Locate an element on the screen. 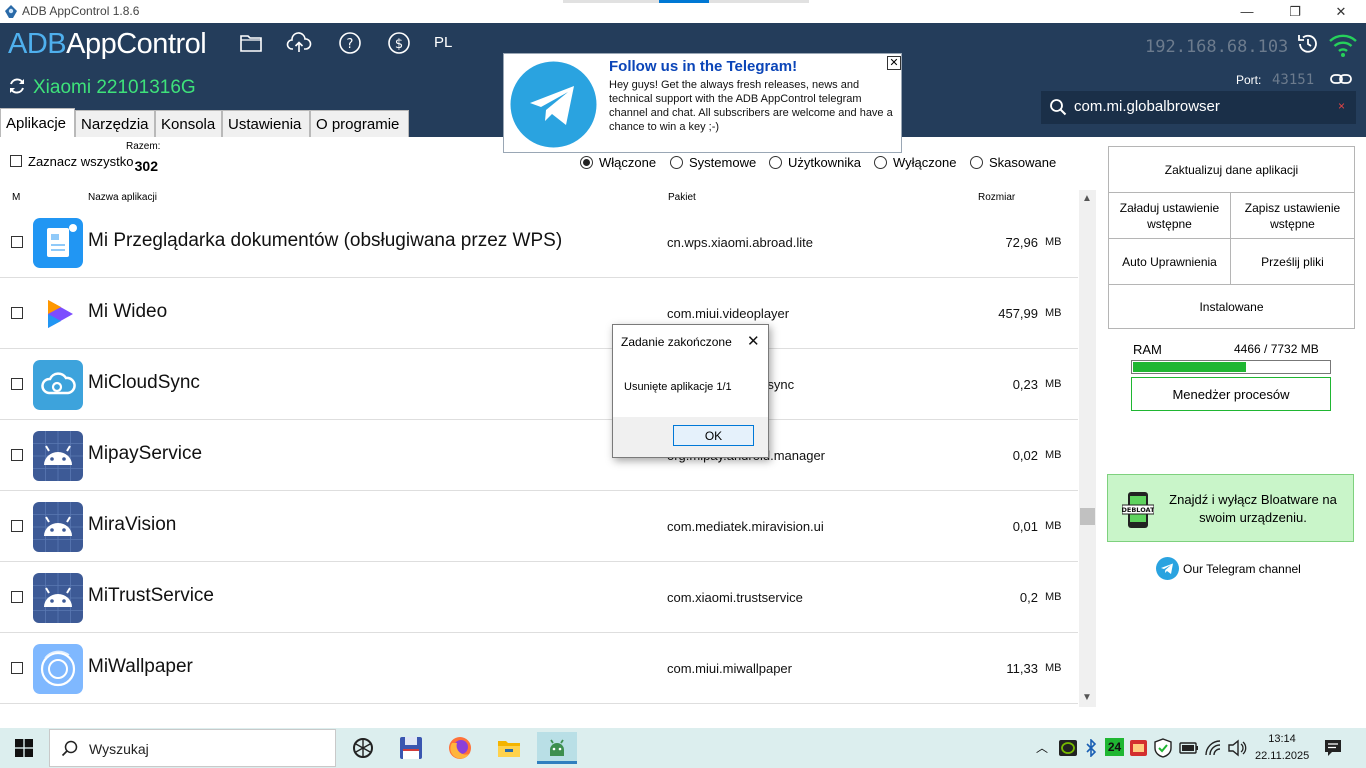  security-shield-icon is located at coordinates (1163, 748).